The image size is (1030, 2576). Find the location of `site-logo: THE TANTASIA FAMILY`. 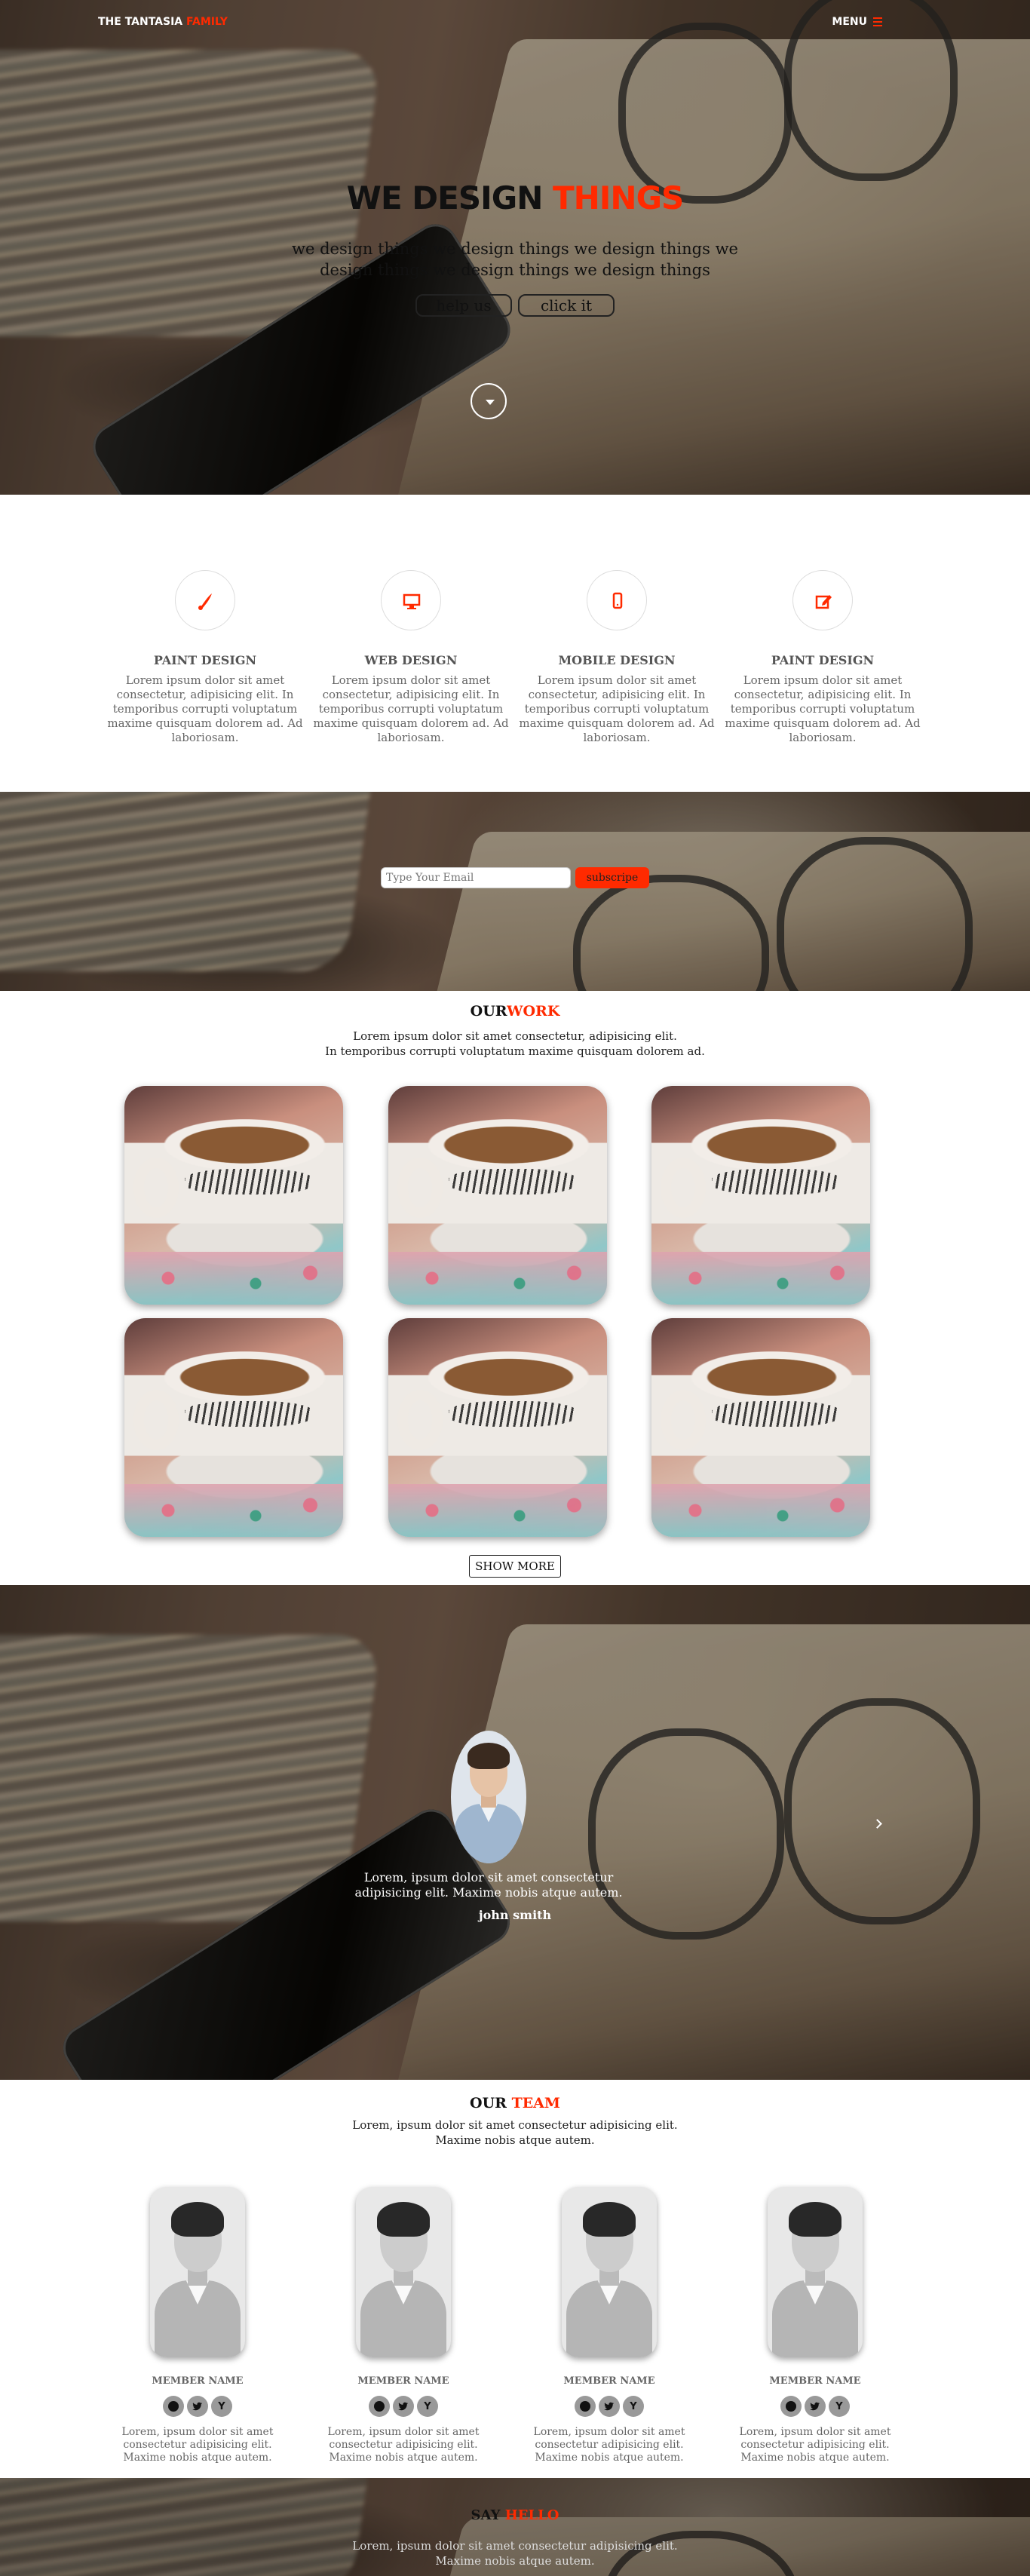

site-logo: THE TANTASIA FAMILY is located at coordinates (163, 22).